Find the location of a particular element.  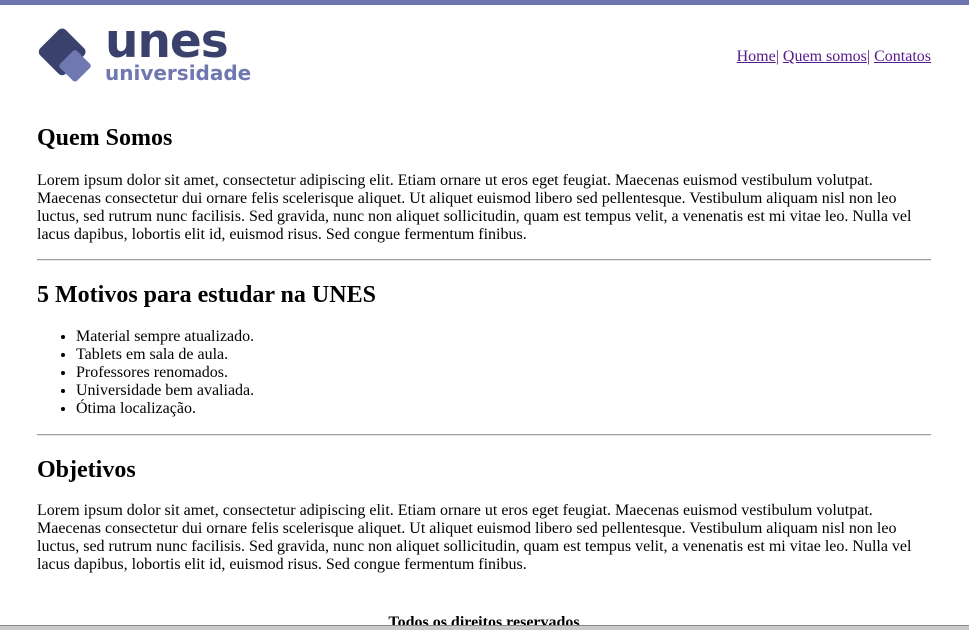

nav-link-contatos: Contatos is located at coordinates (902, 56).